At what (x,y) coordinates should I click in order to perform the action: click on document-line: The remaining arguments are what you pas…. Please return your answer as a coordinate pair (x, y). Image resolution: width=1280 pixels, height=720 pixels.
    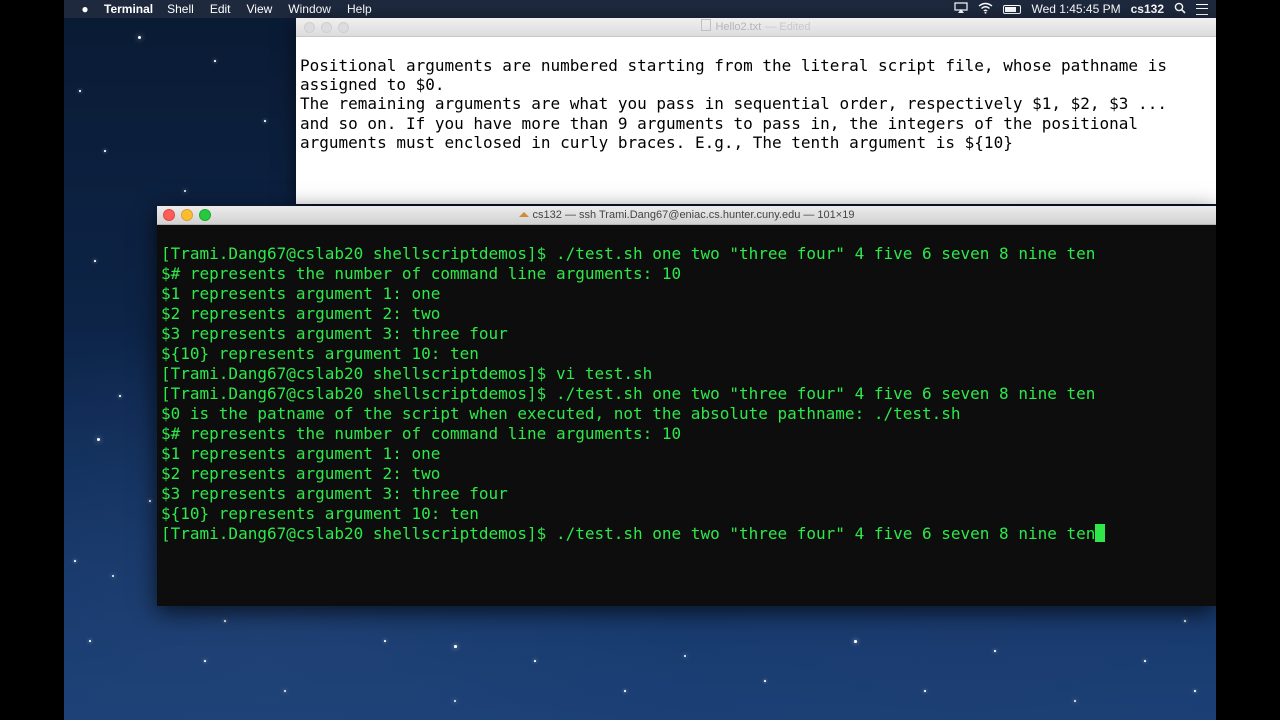
    Looking at the image, I should click on (733, 104).